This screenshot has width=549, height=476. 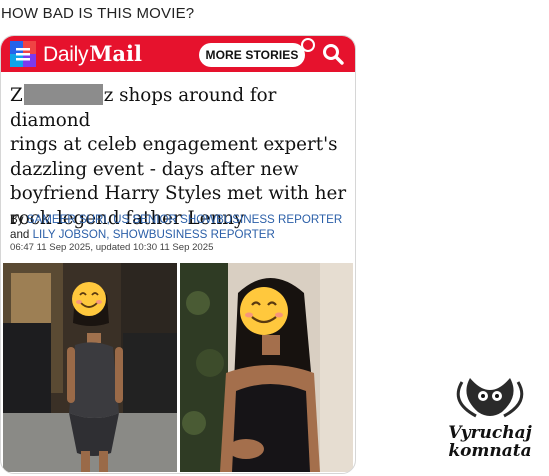 What do you see at coordinates (178, 193) in the screenshot?
I see `headline-line4: boyfriend Harry Styles met with her` at bounding box center [178, 193].